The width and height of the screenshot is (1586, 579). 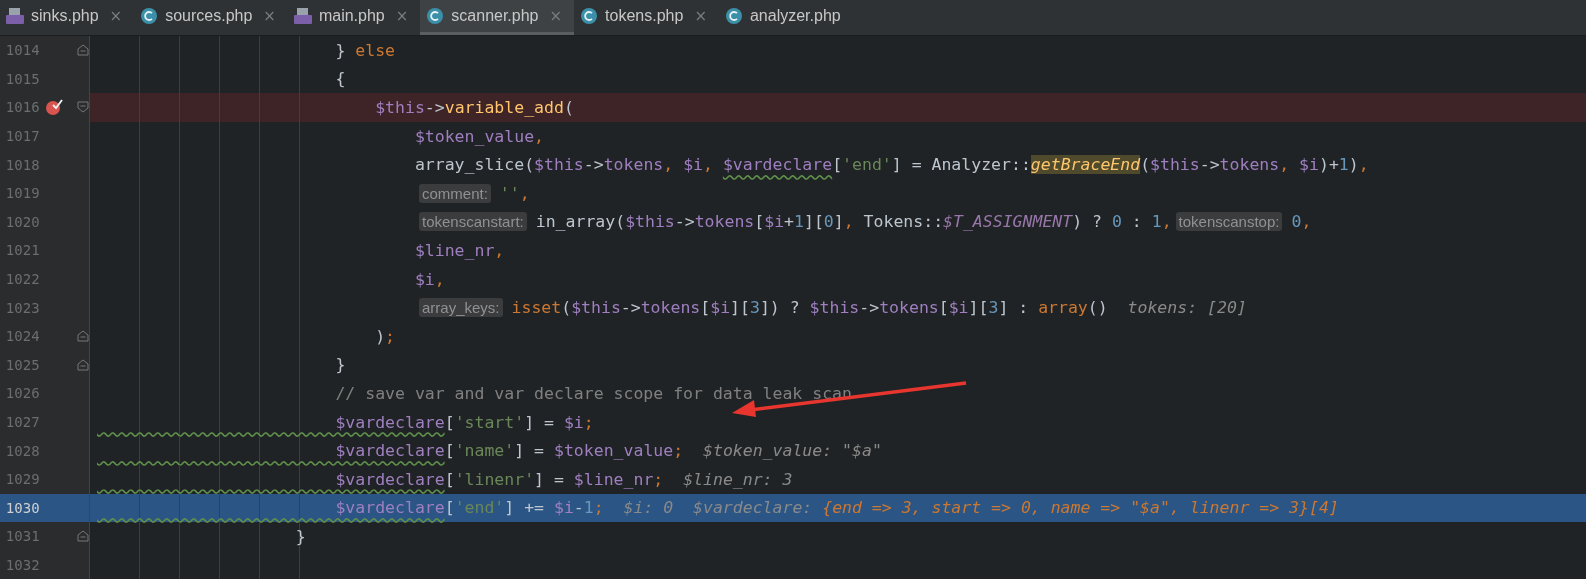 I want to click on editor-tab: sources.php ×, so click(x=211, y=17).